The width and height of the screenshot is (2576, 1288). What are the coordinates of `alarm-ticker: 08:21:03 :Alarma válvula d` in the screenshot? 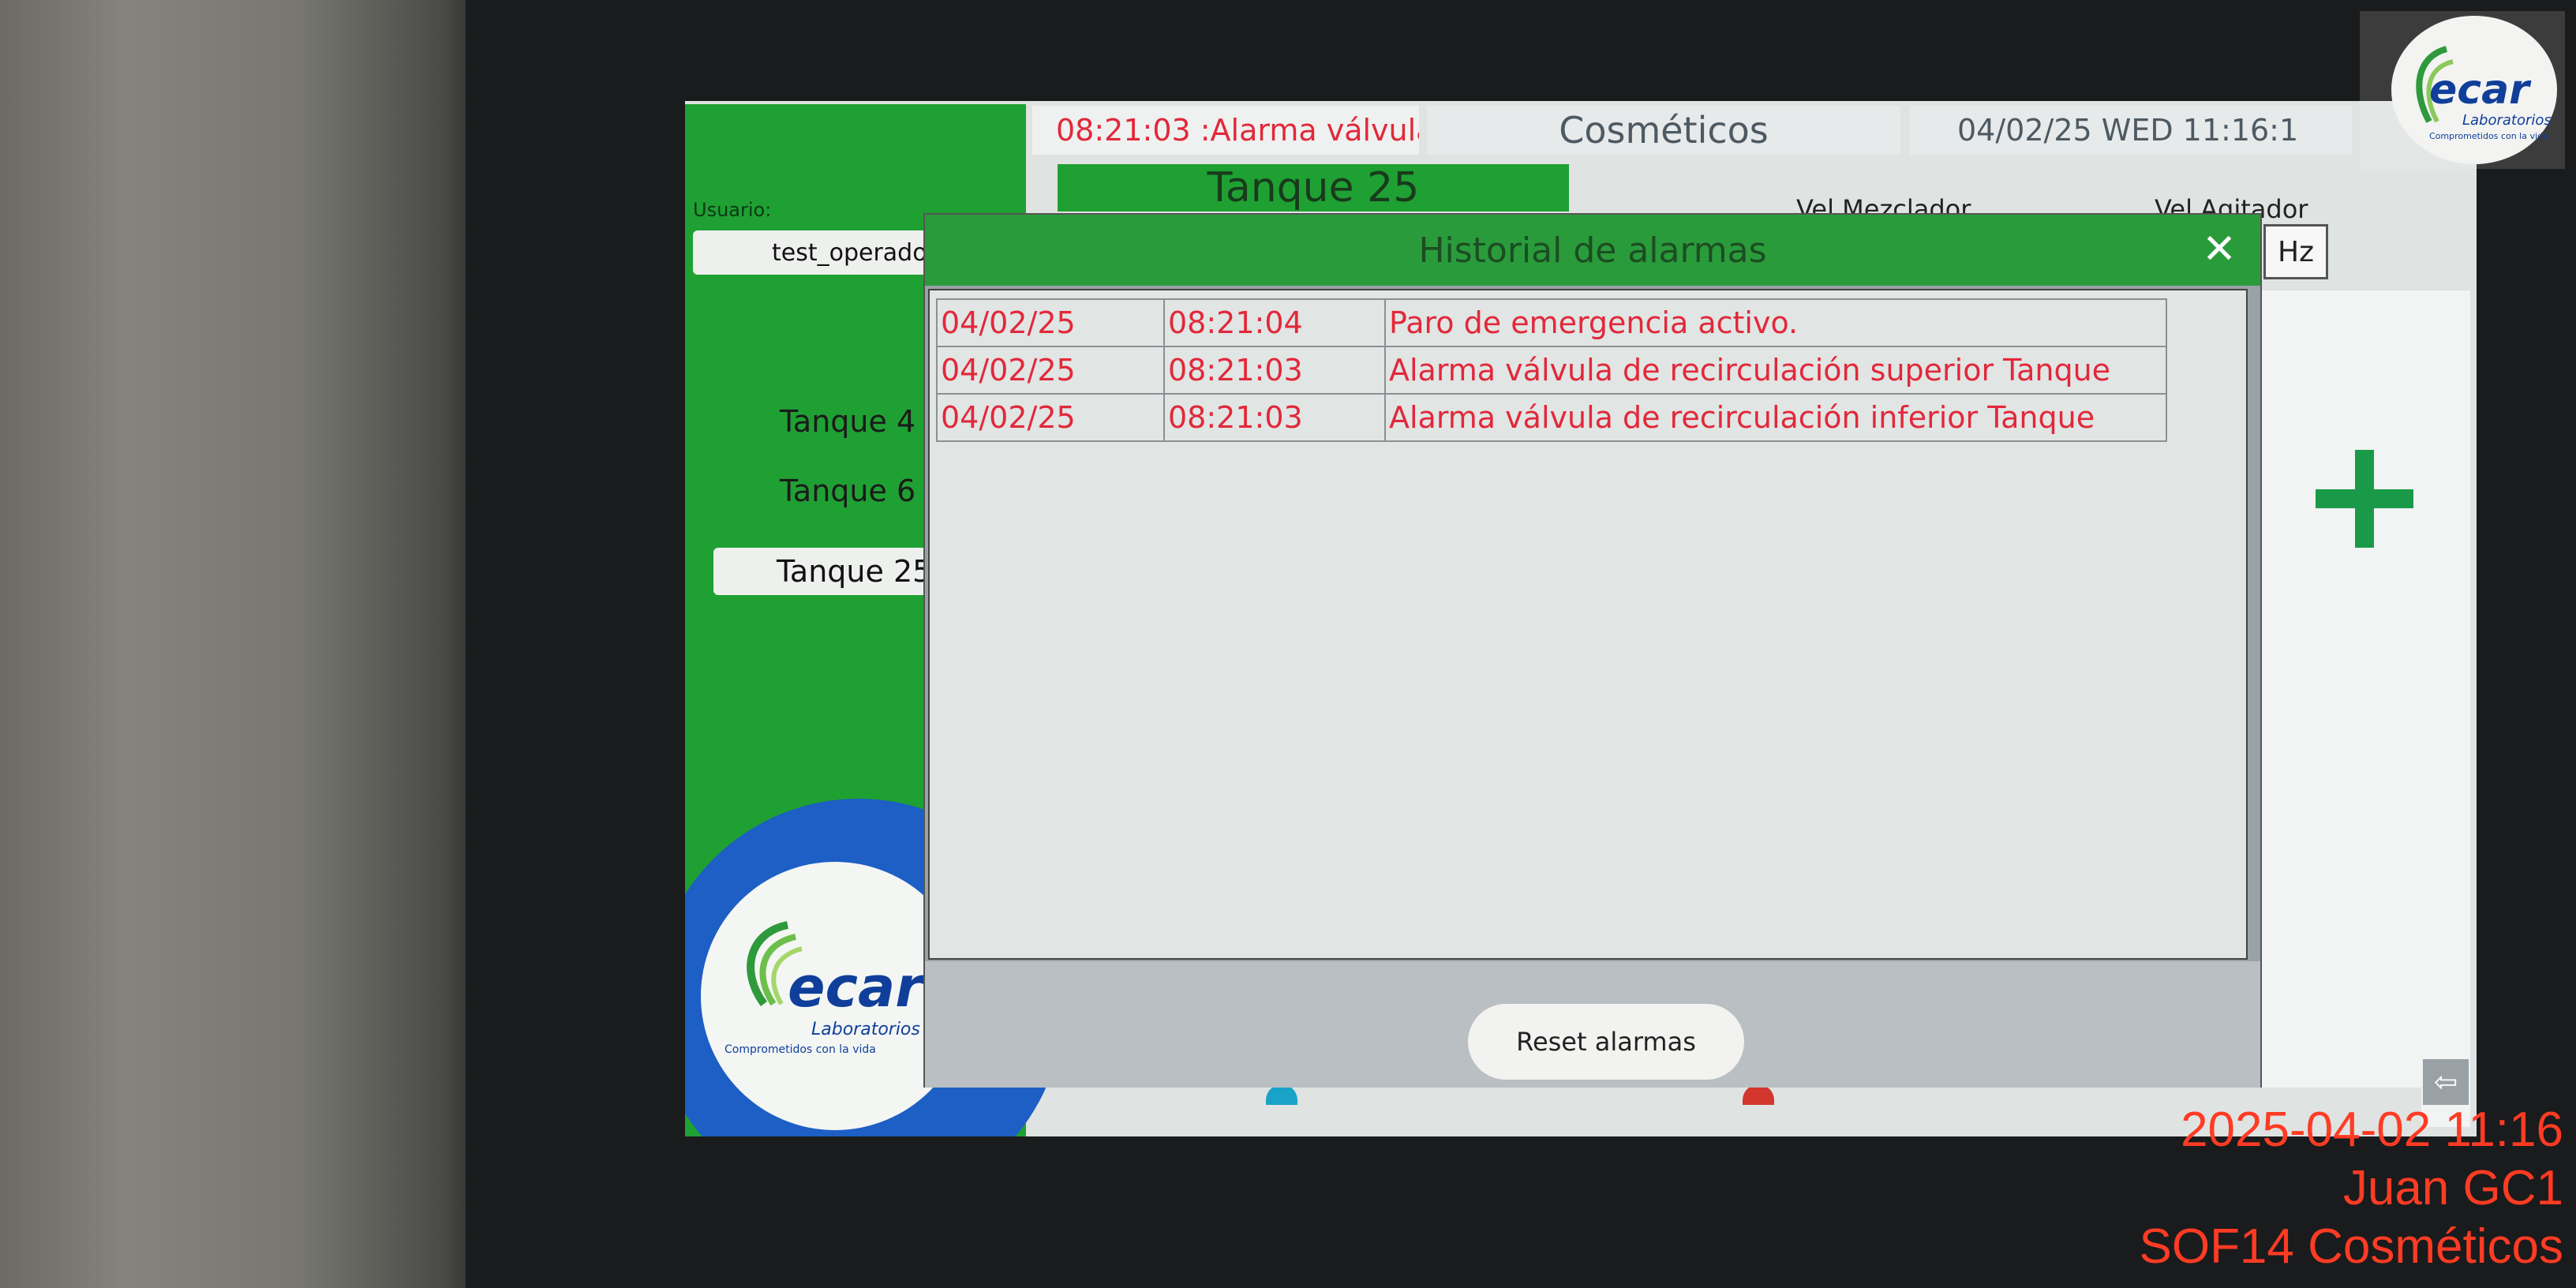 It's located at (1225, 130).